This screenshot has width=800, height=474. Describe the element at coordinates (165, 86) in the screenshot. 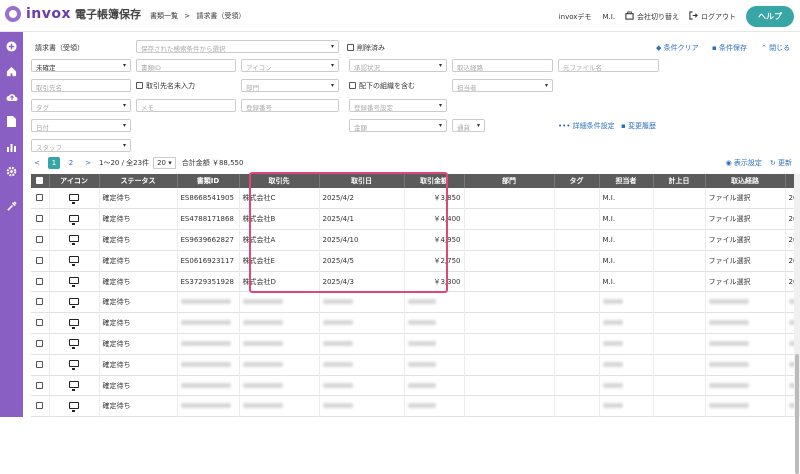

I see `vendor-not-entered-checkbox: 取引先名未入力` at that location.